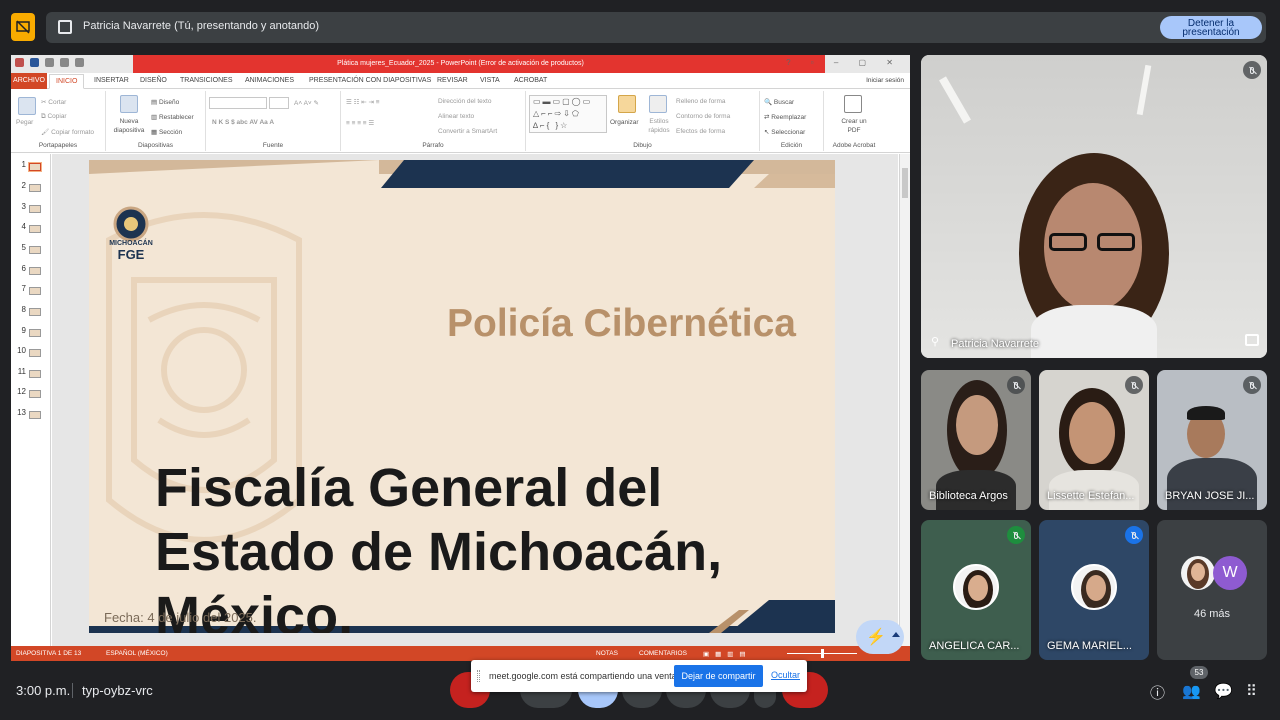 This screenshot has height=720, width=1280. What do you see at coordinates (31, 353) in the screenshot?
I see `thumbnail-10: 10` at bounding box center [31, 353].